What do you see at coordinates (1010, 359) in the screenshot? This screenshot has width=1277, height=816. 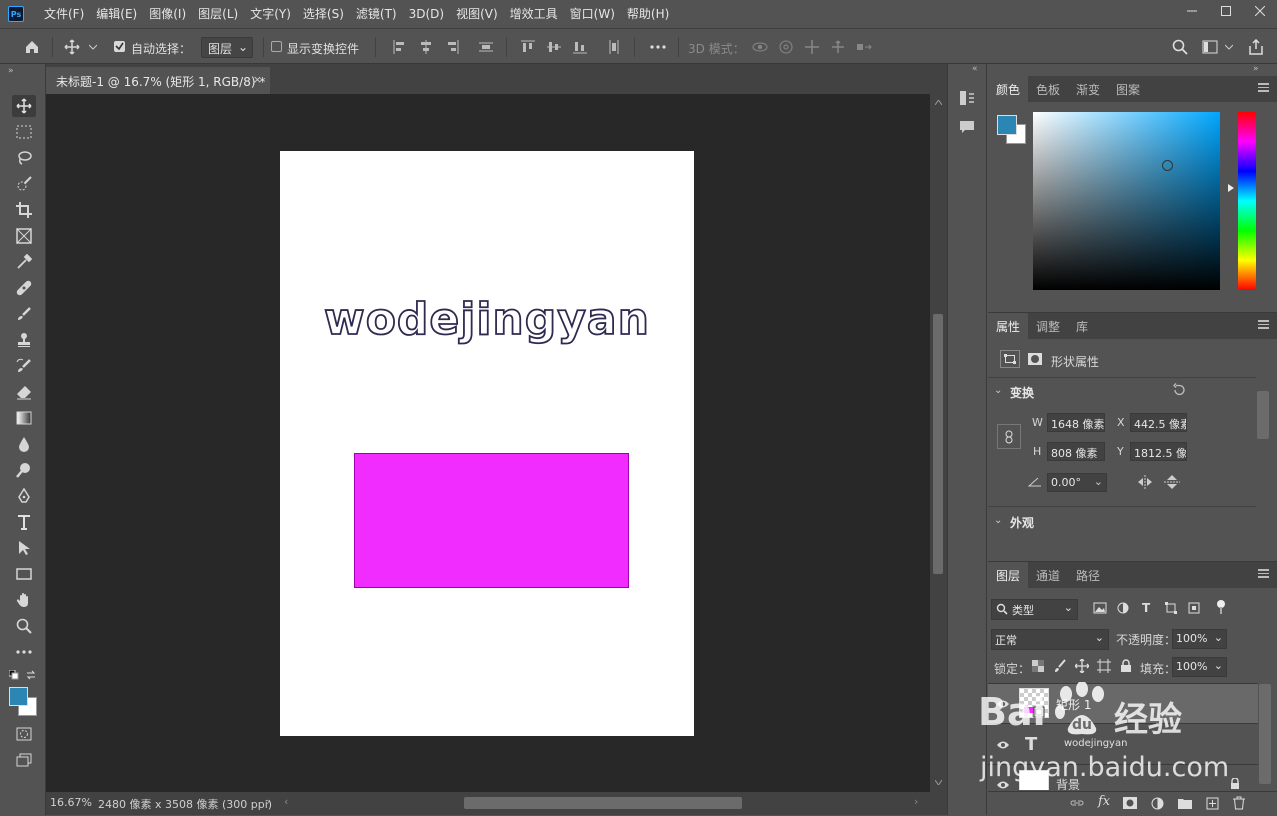 I see `shape-props-icon` at bounding box center [1010, 359].